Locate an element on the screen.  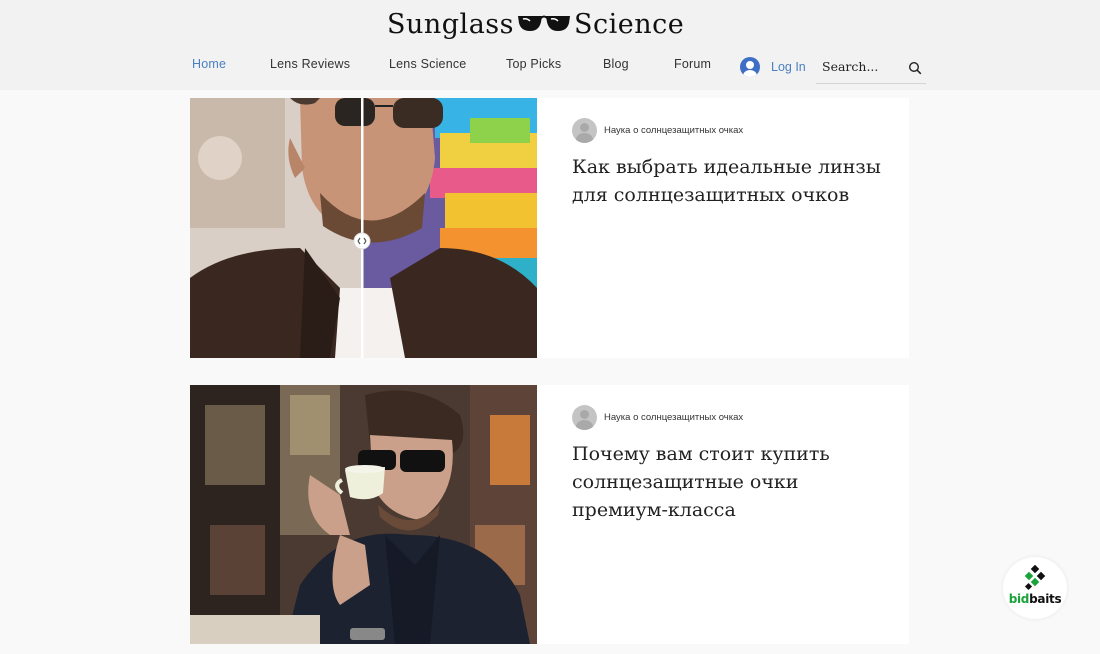
bidbaits-badge: bidbaits is located at coordinates (1035, 588).